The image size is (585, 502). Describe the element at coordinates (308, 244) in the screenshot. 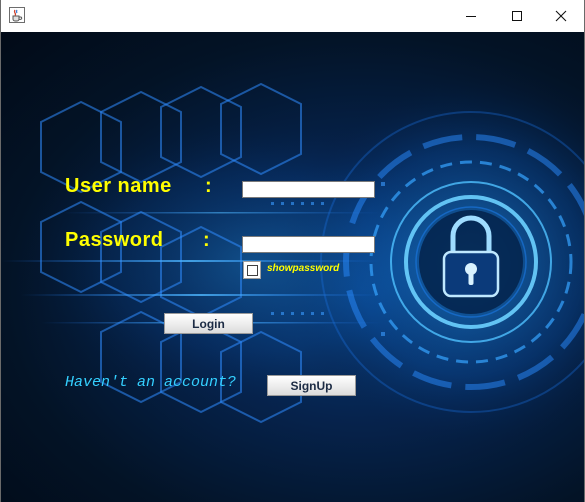

I see `password-field` at that location.